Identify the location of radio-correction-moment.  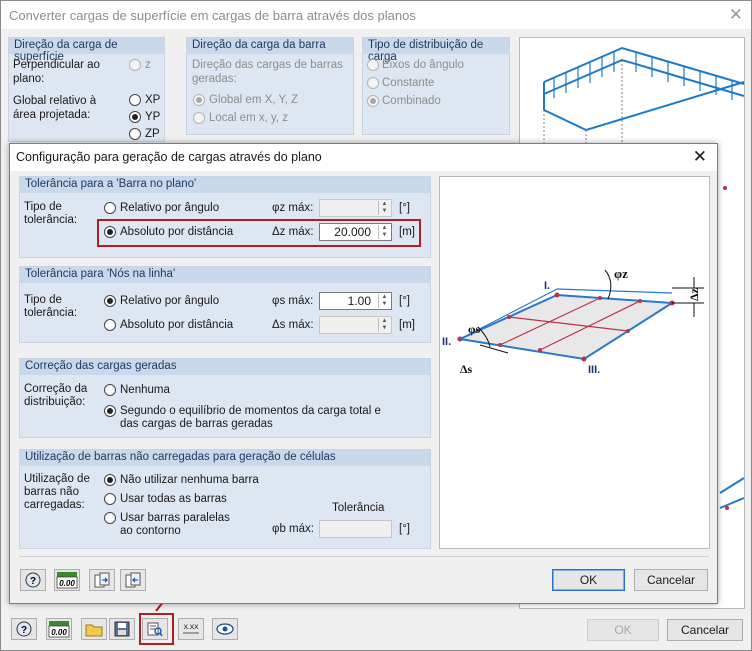
(110, 411).